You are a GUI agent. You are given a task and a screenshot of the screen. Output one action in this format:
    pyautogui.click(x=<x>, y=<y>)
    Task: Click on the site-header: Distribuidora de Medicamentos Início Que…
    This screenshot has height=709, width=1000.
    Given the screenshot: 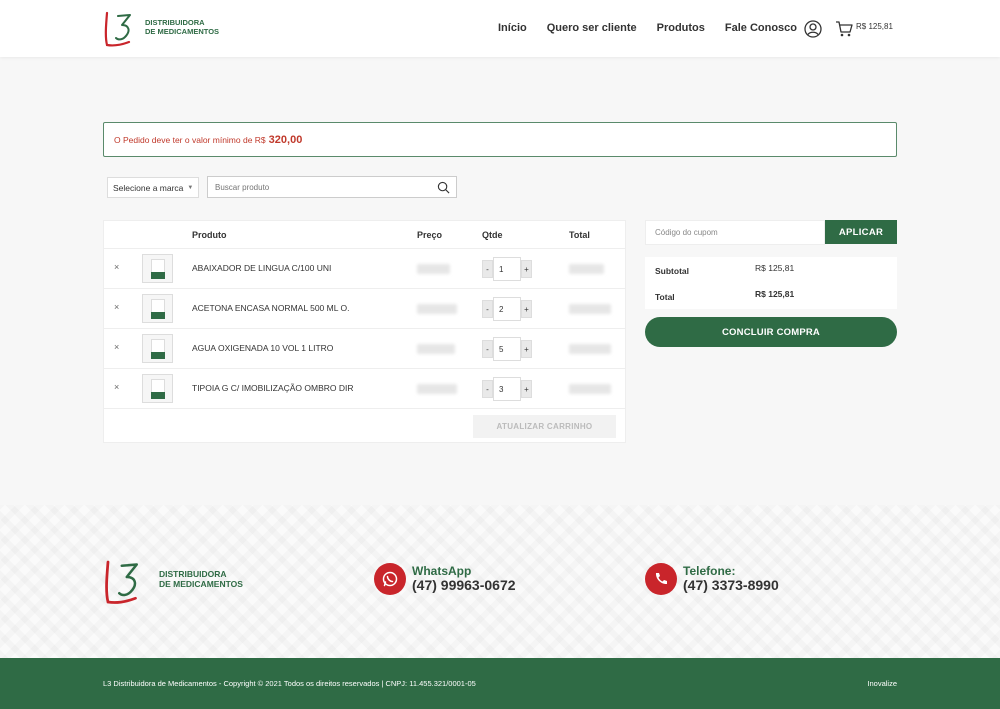 What is the action you would take?
    pyautogui.click(x=500, y=28)
    